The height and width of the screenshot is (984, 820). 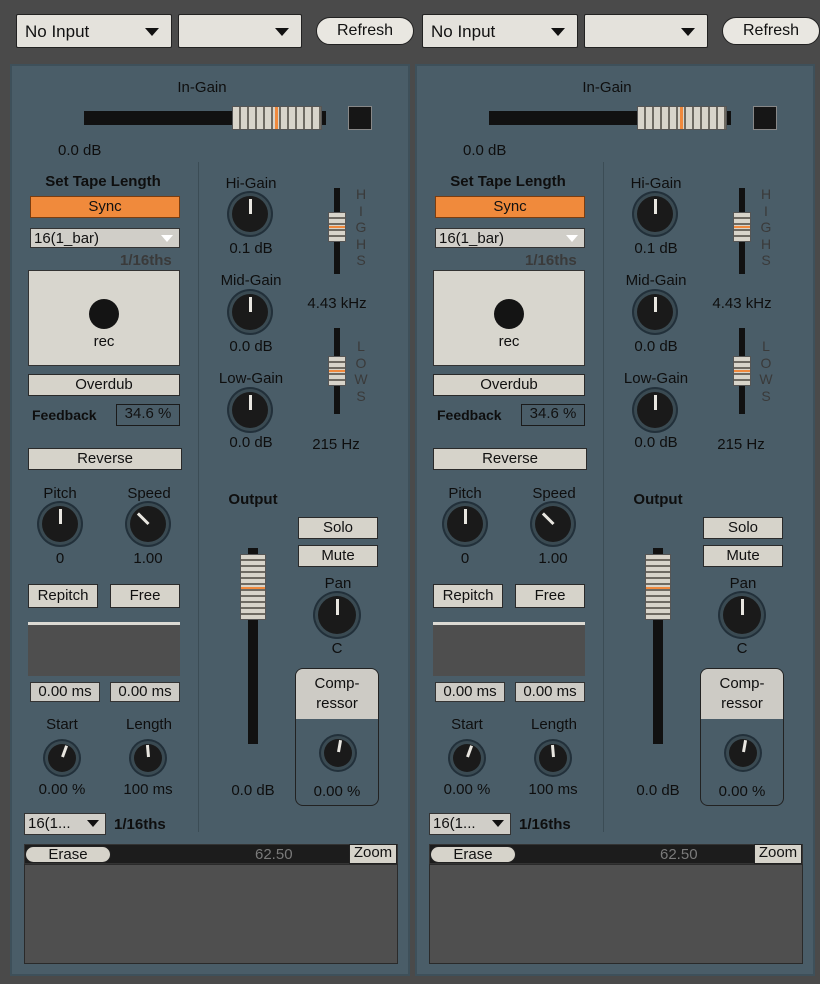 I want to click on chevron-down-icon, so click(x=93, y=823).